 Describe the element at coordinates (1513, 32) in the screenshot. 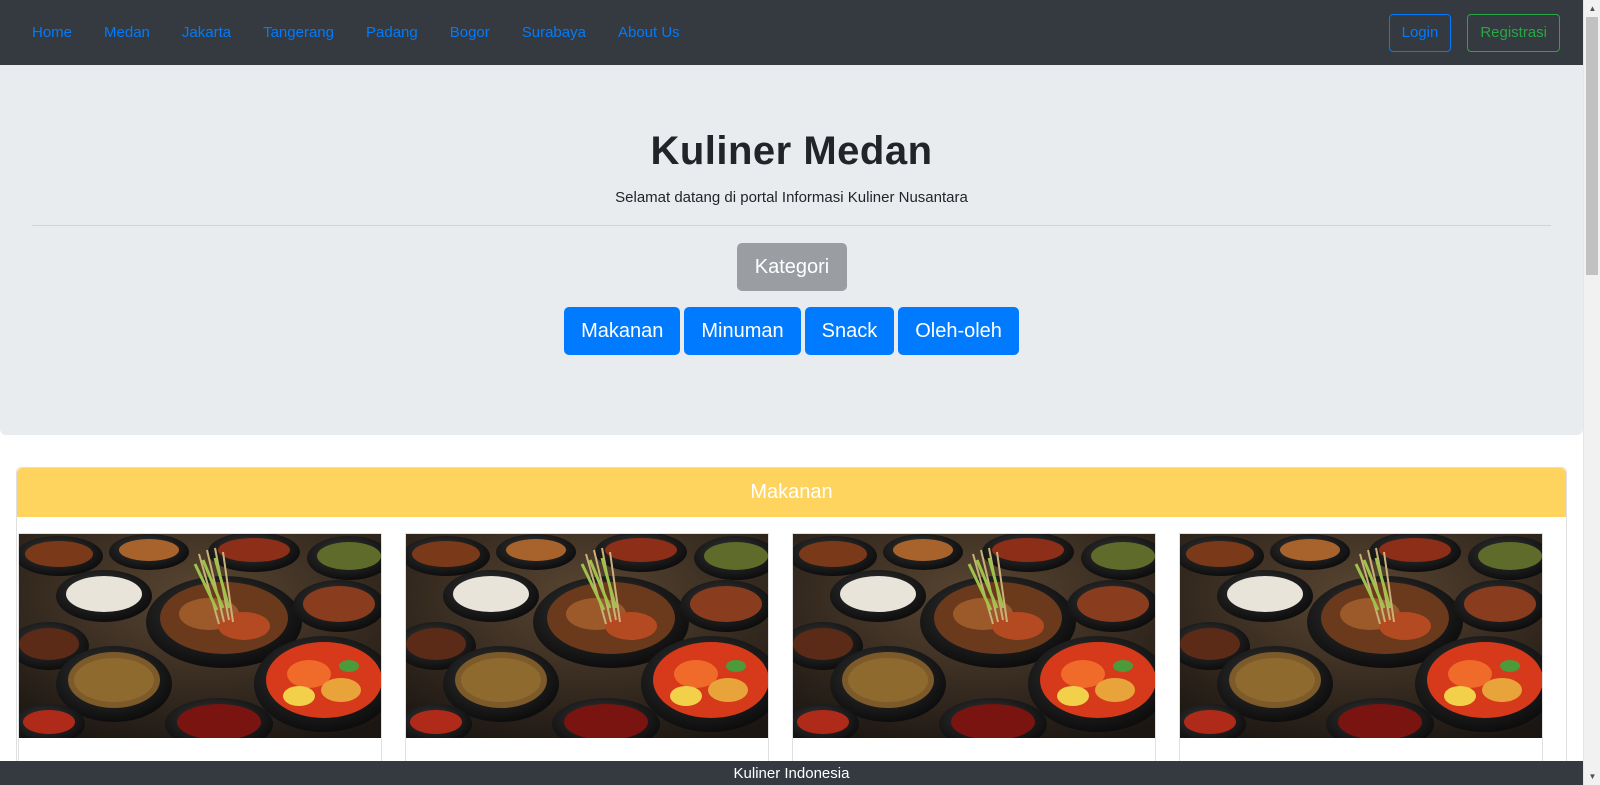

I see `register-button: Registrasi` at that location.